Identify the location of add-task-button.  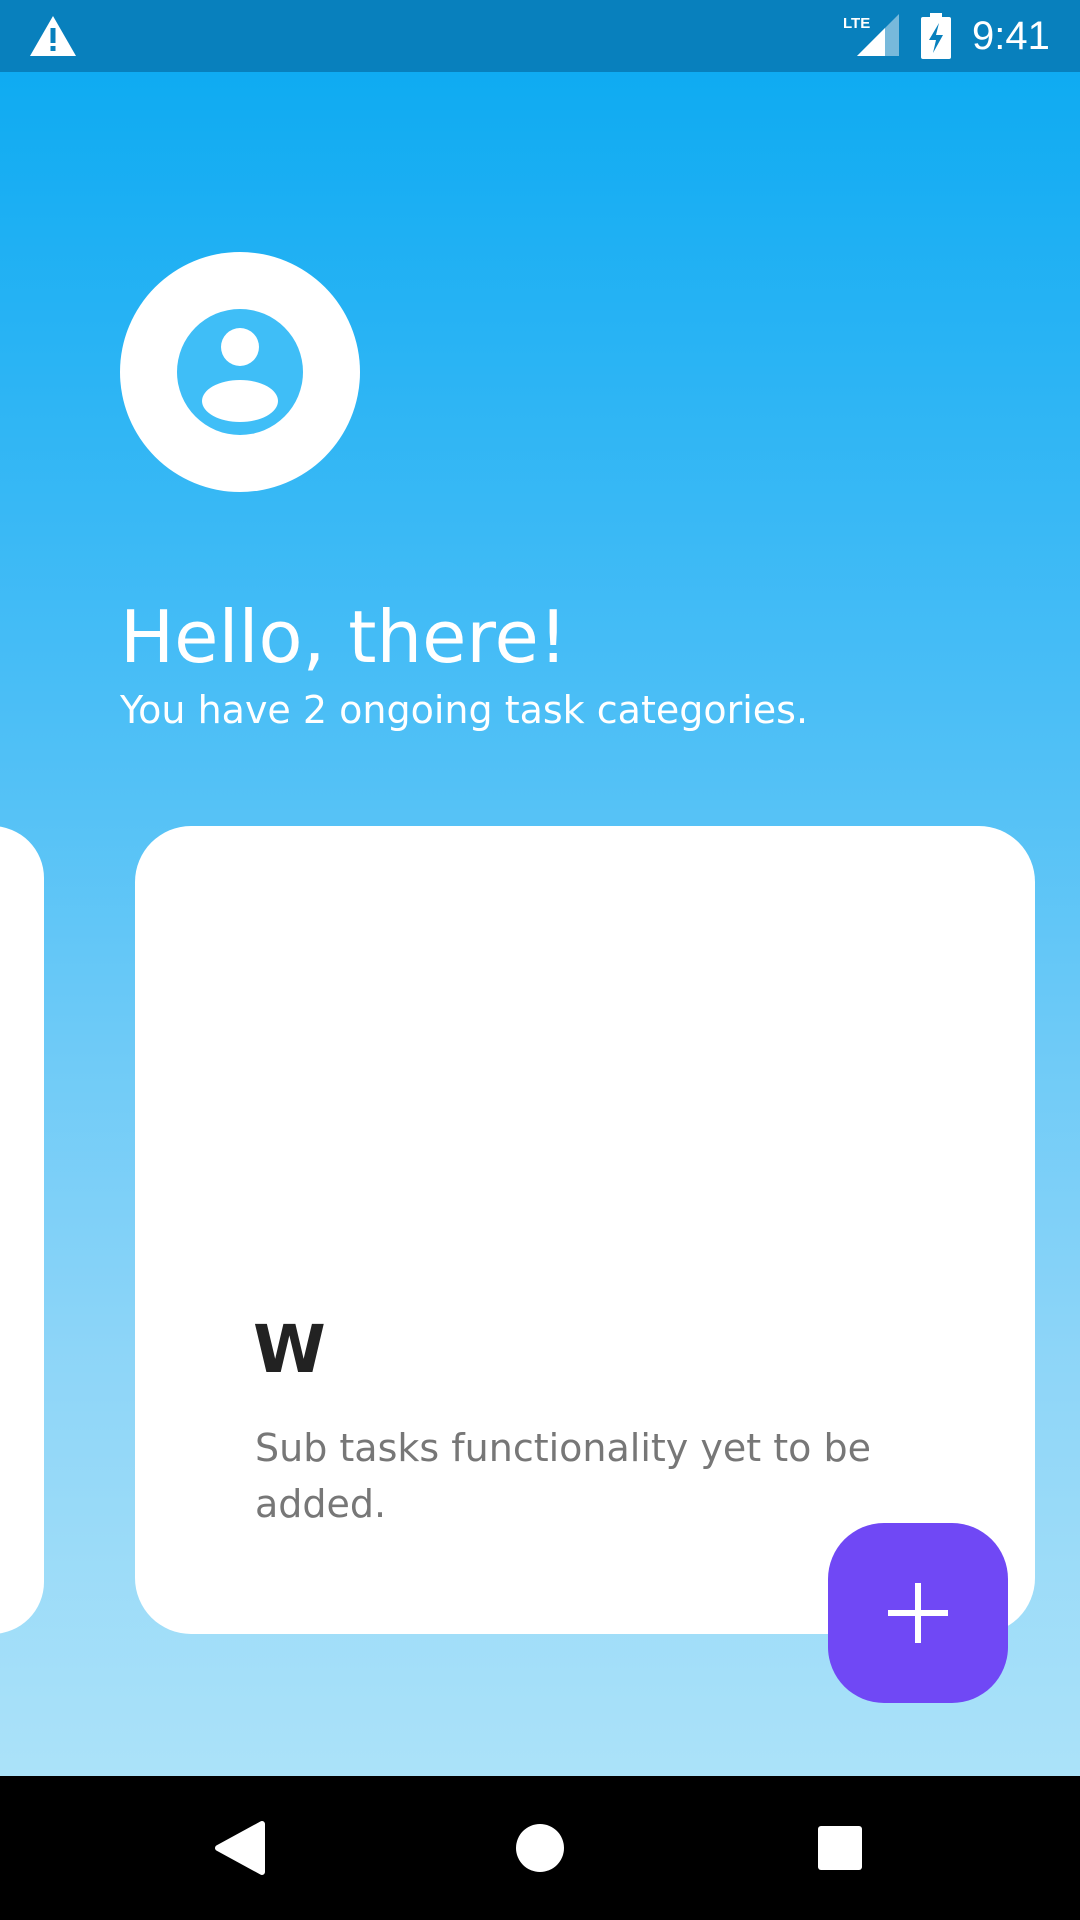
(918, 1613).